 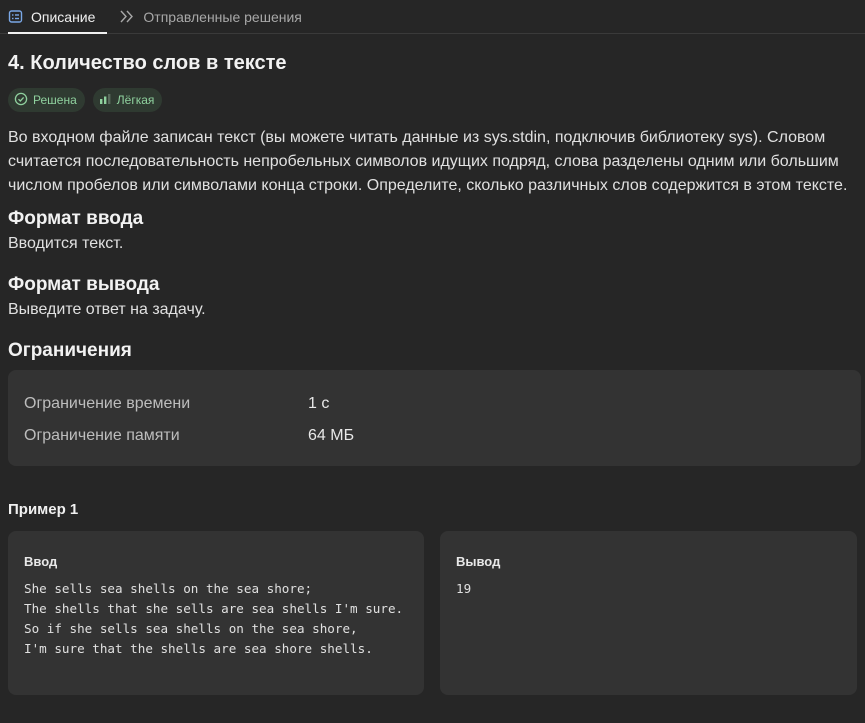 I want to click on difficulty-badge-label: Лёгкая, so click(x=135, y=100).